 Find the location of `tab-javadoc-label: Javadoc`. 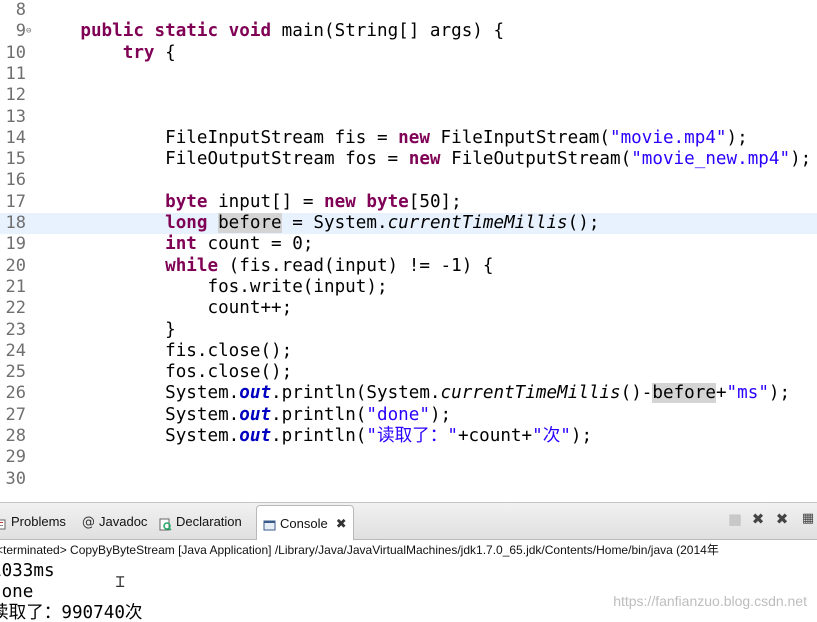

tab-javadoc-label: Javadoc is located at coordinates (123, 521).